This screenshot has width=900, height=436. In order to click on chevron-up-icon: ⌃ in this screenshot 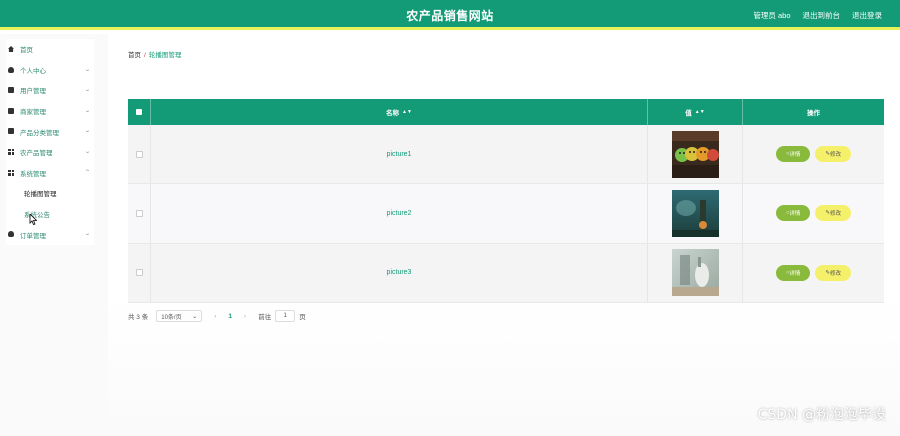, I will do `click(87, 172)`.